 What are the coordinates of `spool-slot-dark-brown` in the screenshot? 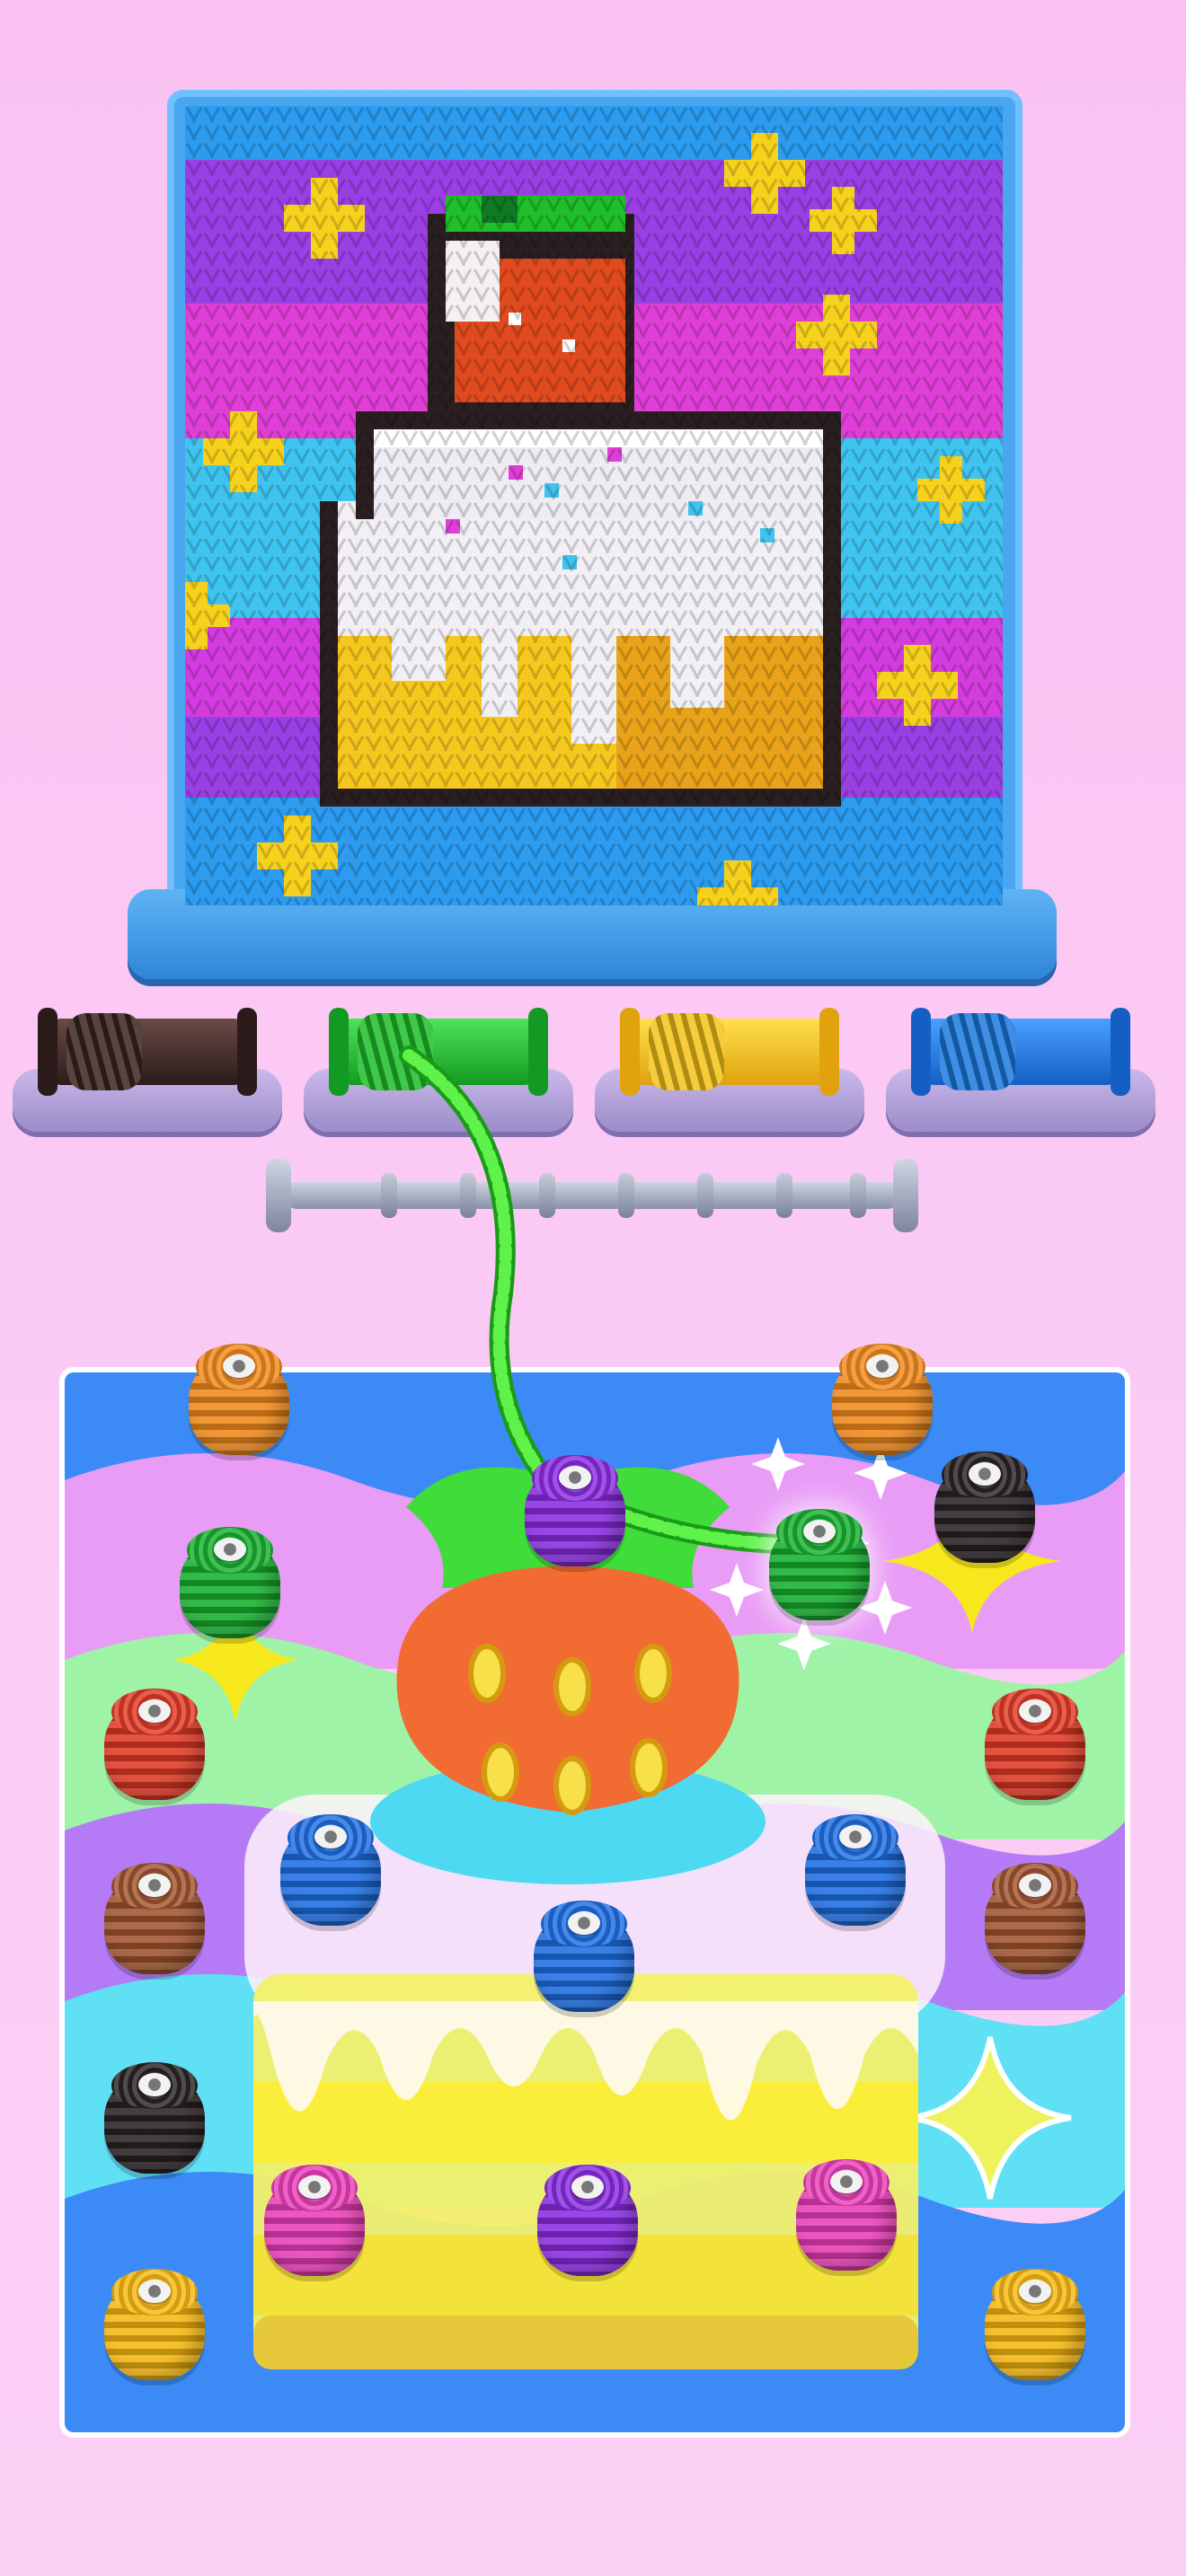 It's located at (147, 1073).